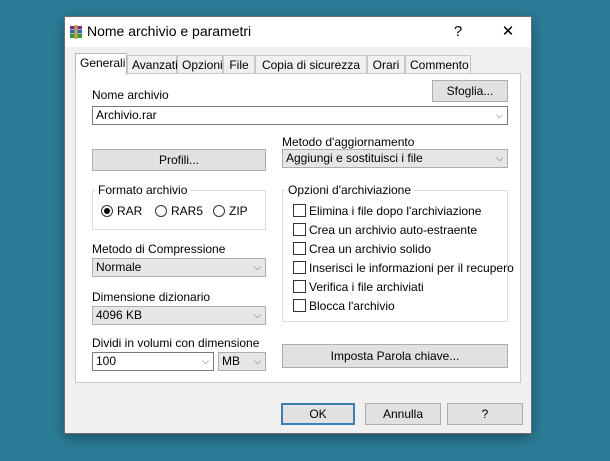 The height and width of the screenshot is (461, 610). I want to click on close-icon: ✕, so click(508, 32).